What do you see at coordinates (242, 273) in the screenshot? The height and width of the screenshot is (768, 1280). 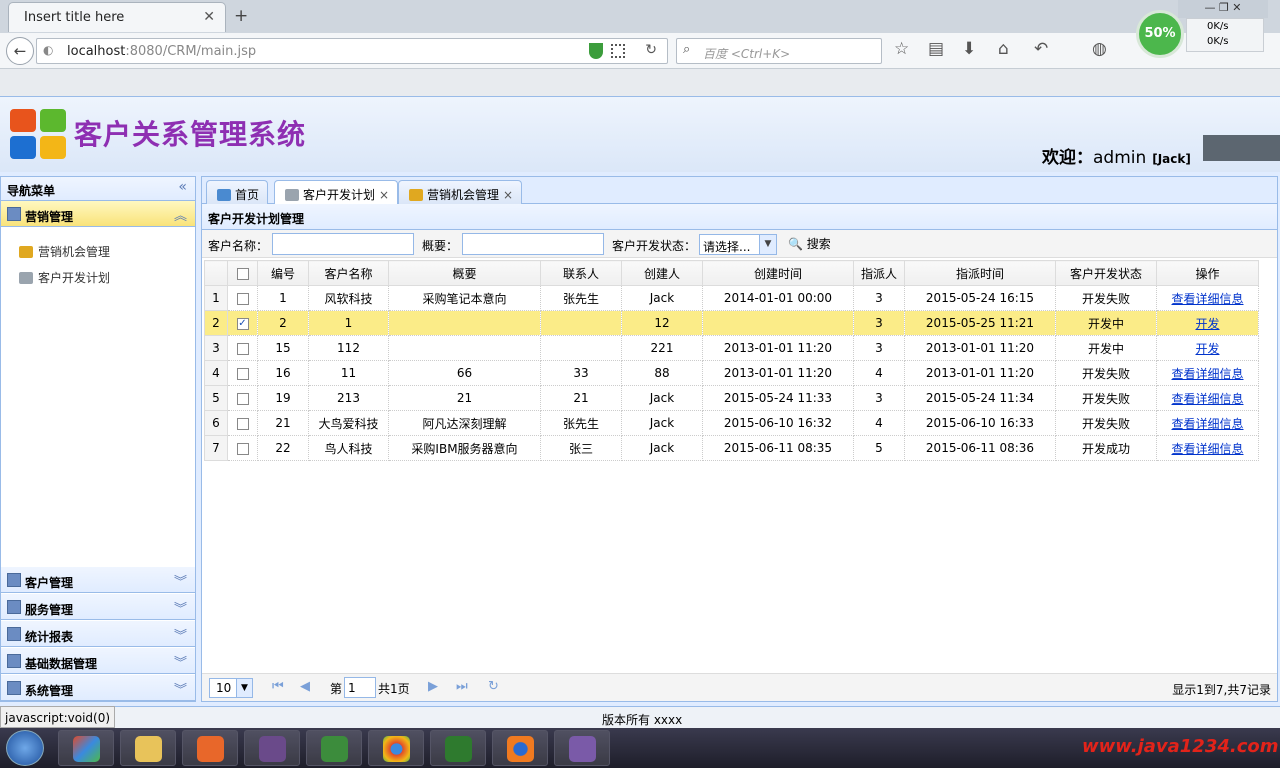 I see `select-all-checkbox` at bounding box center [242, 273].